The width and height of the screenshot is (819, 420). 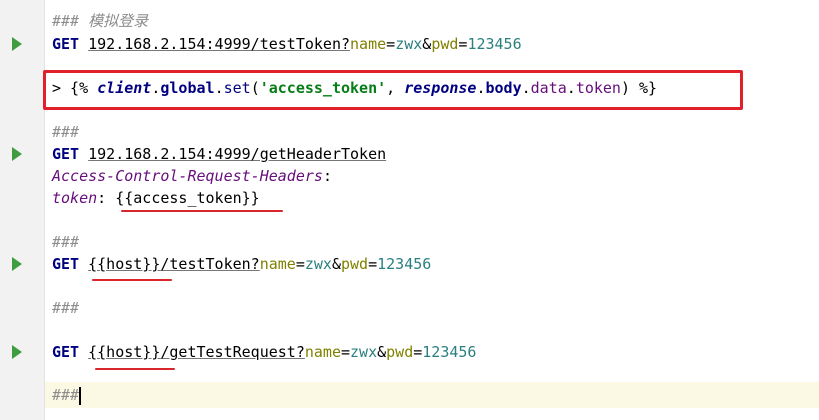 I want to click on script-global: global, so click(x=187, y=88).